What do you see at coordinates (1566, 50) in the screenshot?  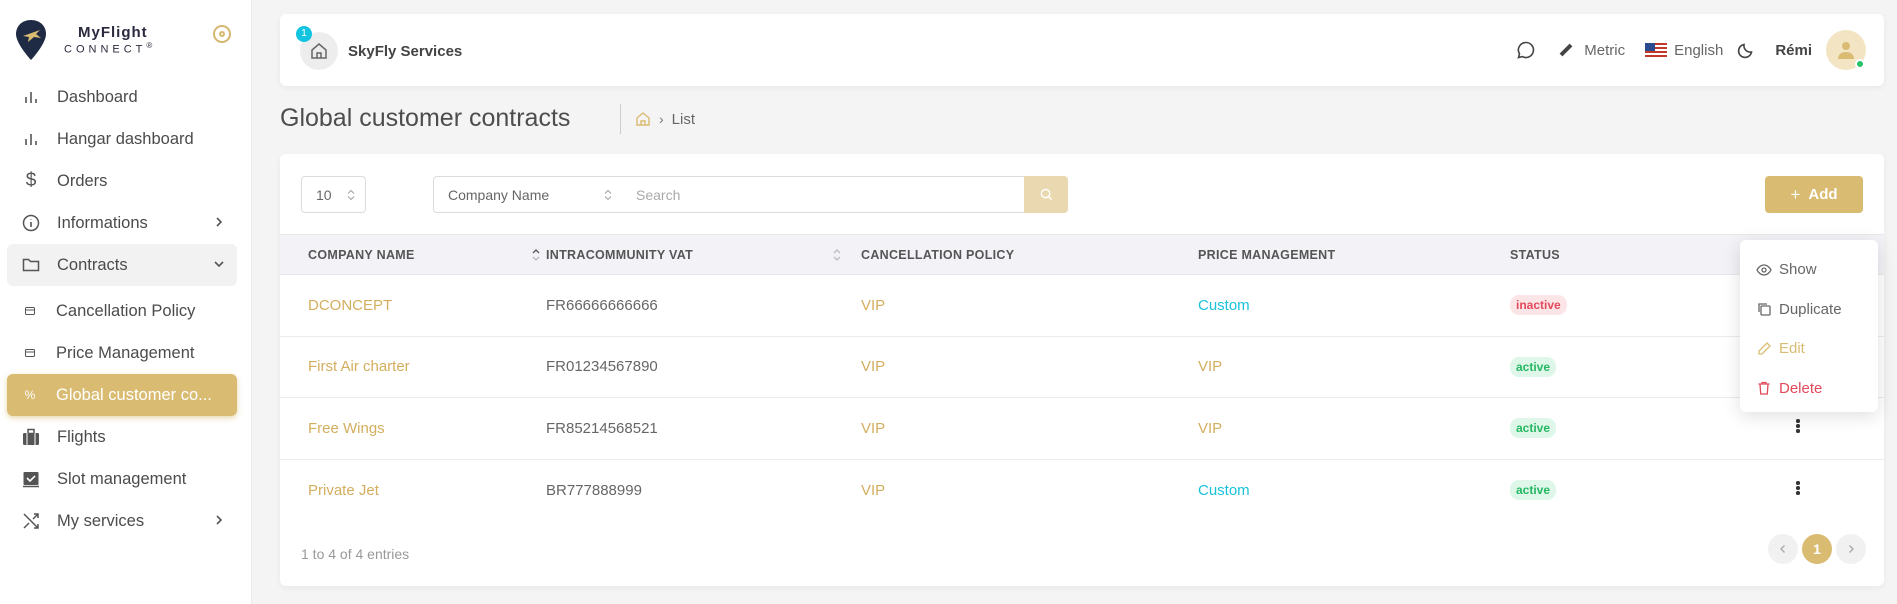 I see `ruler-icon` at bounding box center [1566, 50].